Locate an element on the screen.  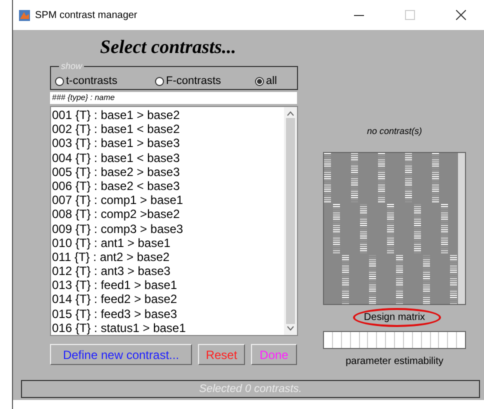
contrast-item: 009 {T} : comp3 > base3 is located at coordinates (167, 229).